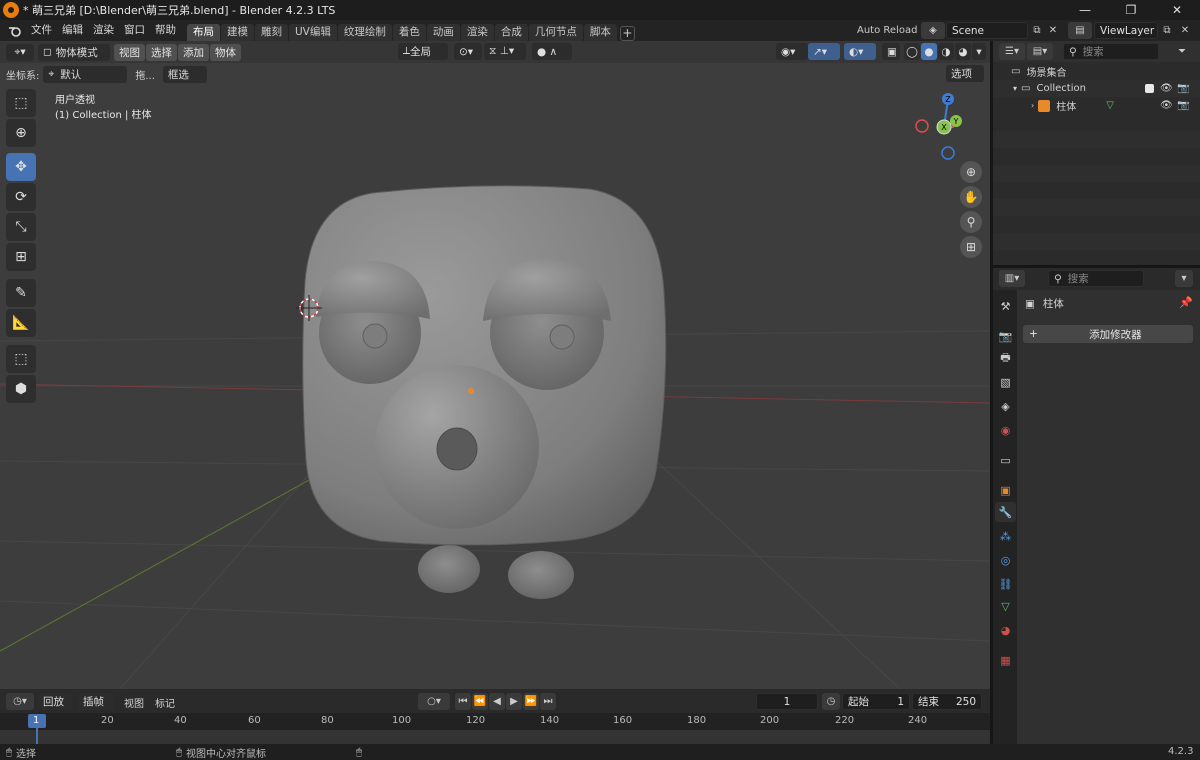 The image size is (1200, 760). Describe the element at coordinates (1053, 30) in the screenshot. I see `scene-delete-icon: ✕` at that location.